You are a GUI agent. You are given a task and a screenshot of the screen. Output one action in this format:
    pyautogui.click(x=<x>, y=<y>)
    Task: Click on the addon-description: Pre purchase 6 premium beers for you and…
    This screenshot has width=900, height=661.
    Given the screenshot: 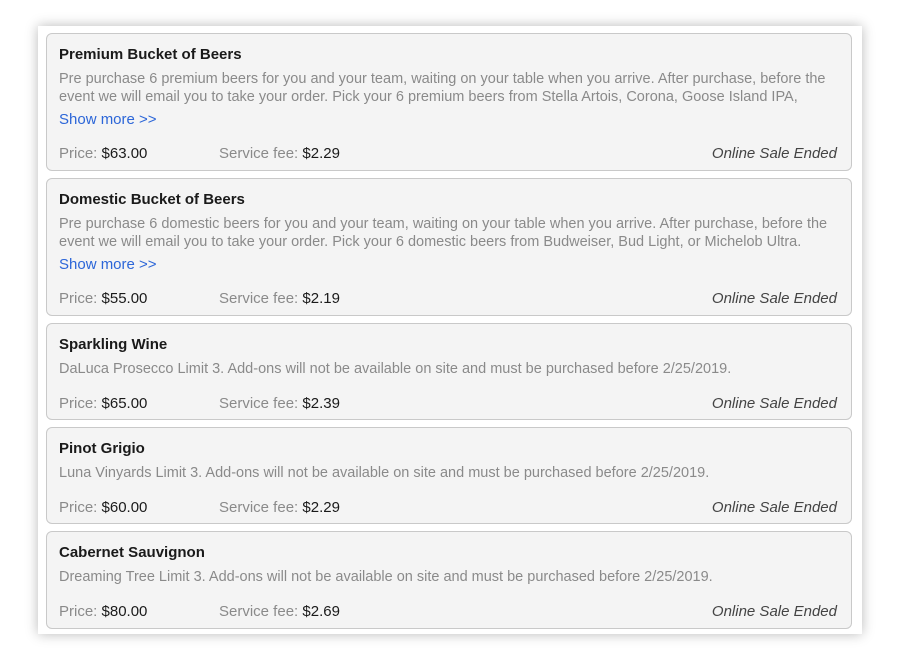 What is the action you would take?
    pyautogui.click(x=442, y=88)
    